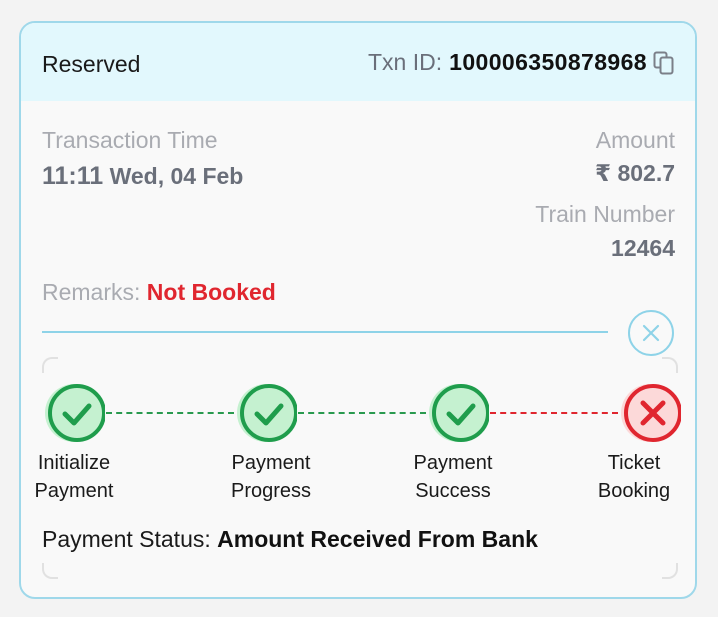 Image resolution: width=718 pixels, height=617 pixels. I want to click on close-button, so click(651, 333).